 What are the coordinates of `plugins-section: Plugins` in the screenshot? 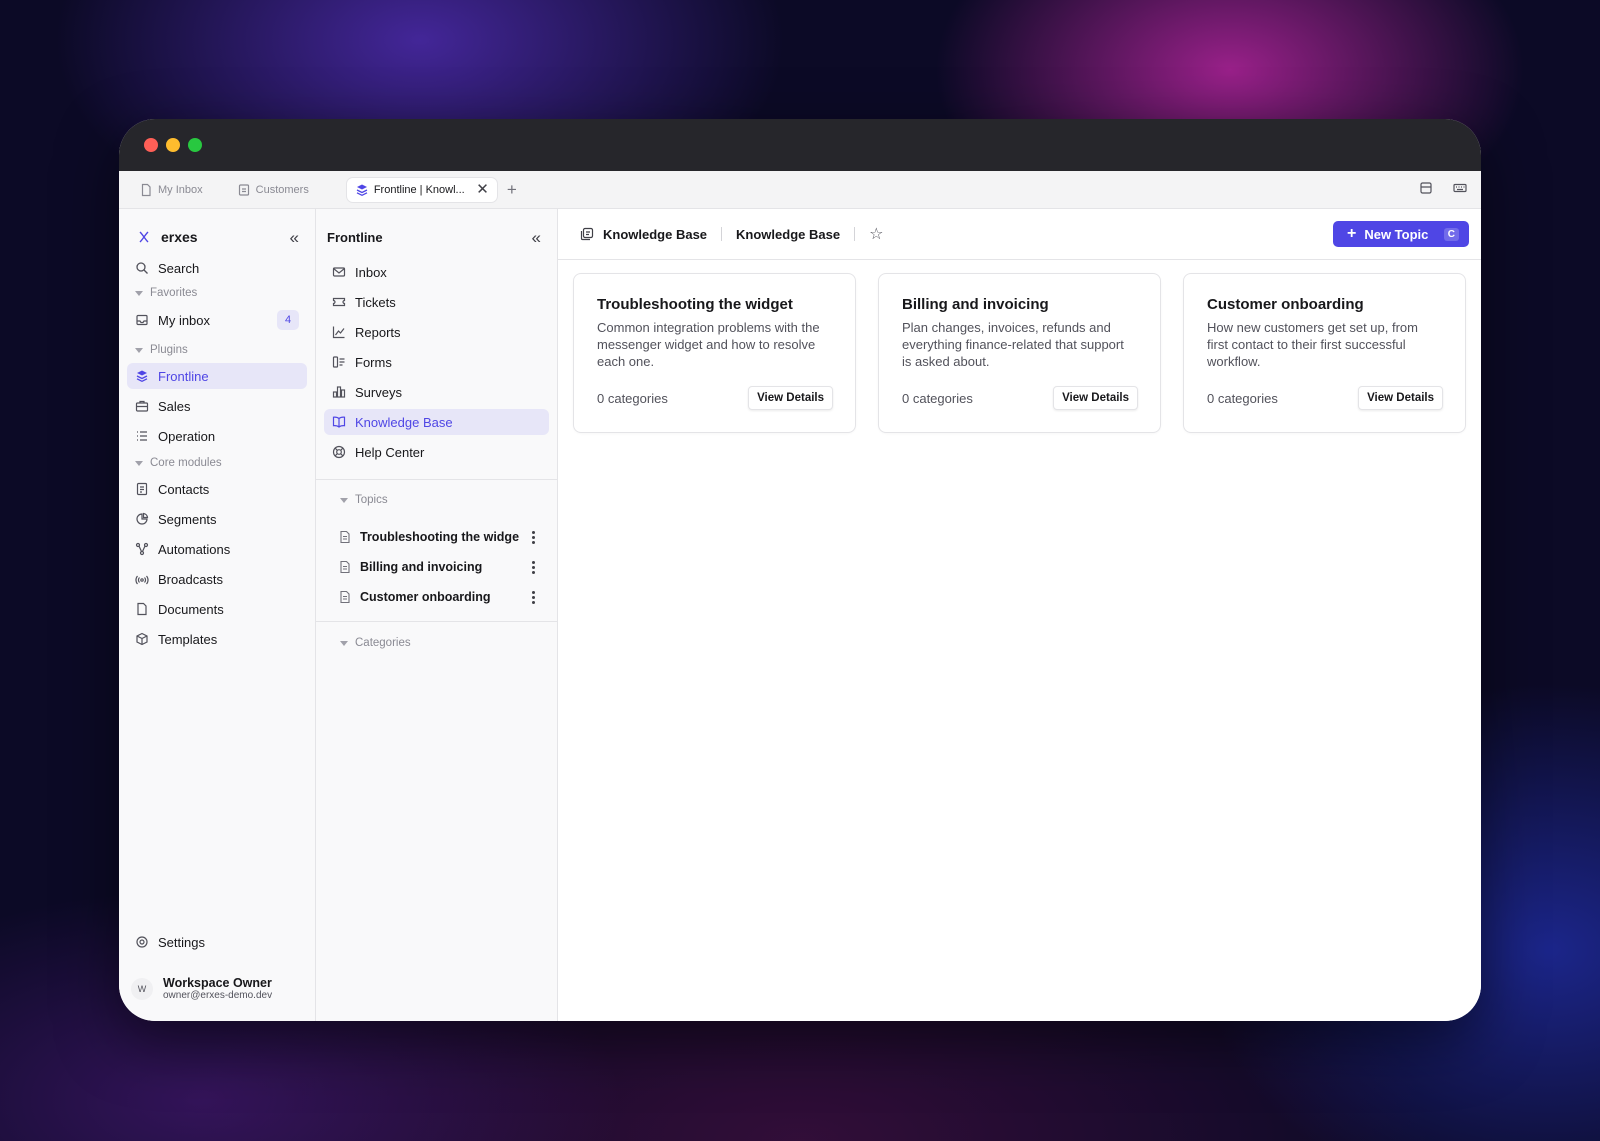 It's located at (161, 350).